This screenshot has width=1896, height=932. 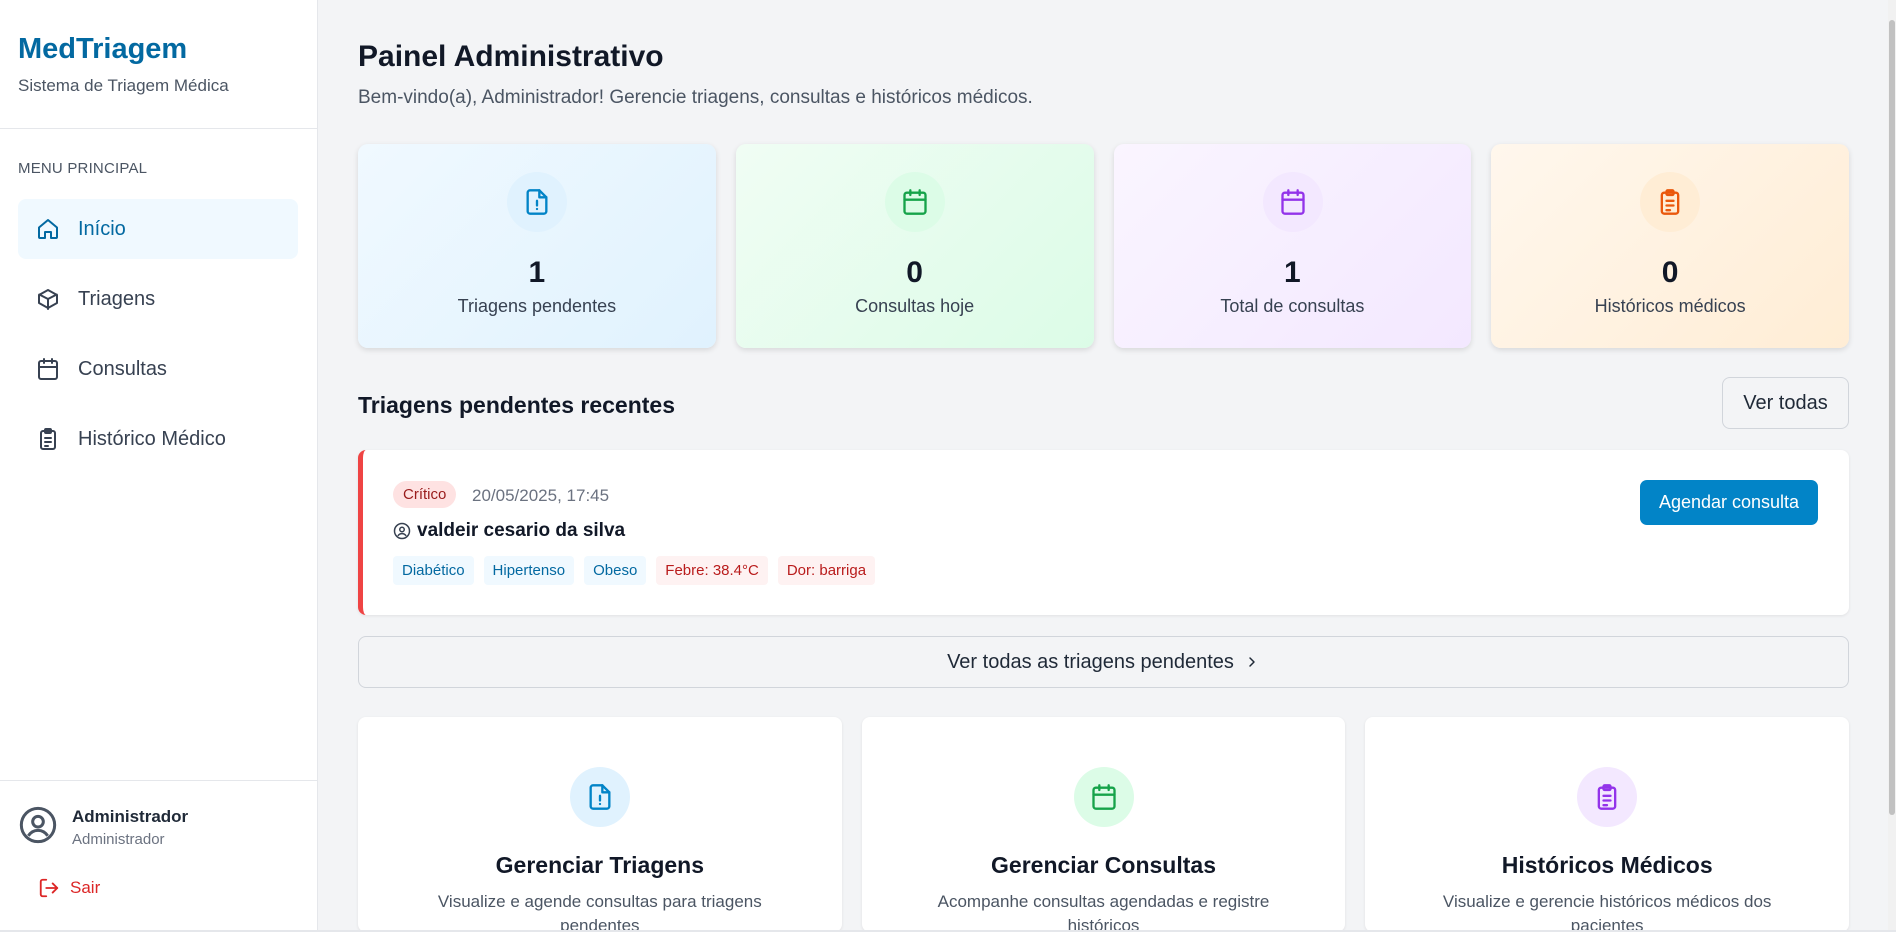 What do you see at coordinates (521, 530) in the screenshot?
I see `patient-name-text: valdeir cesario da silva` at bounding box center [521, 530].